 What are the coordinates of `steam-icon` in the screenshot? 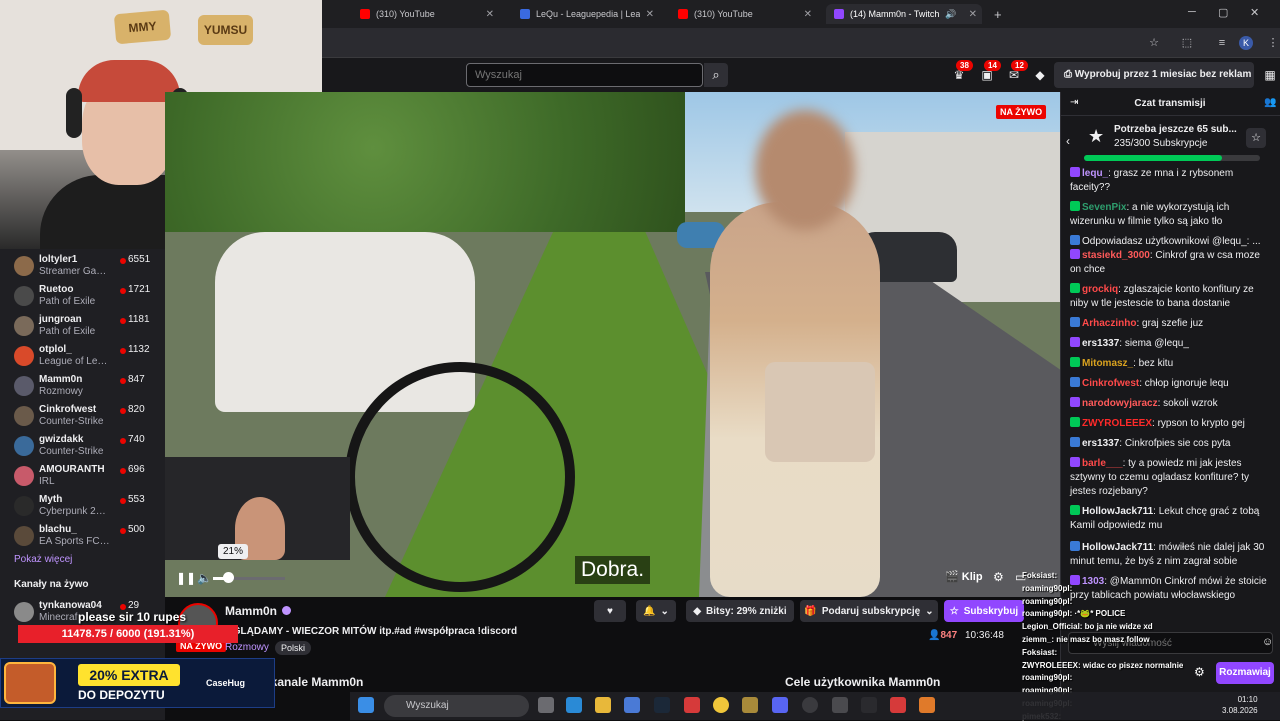 It's located at (662, 705).